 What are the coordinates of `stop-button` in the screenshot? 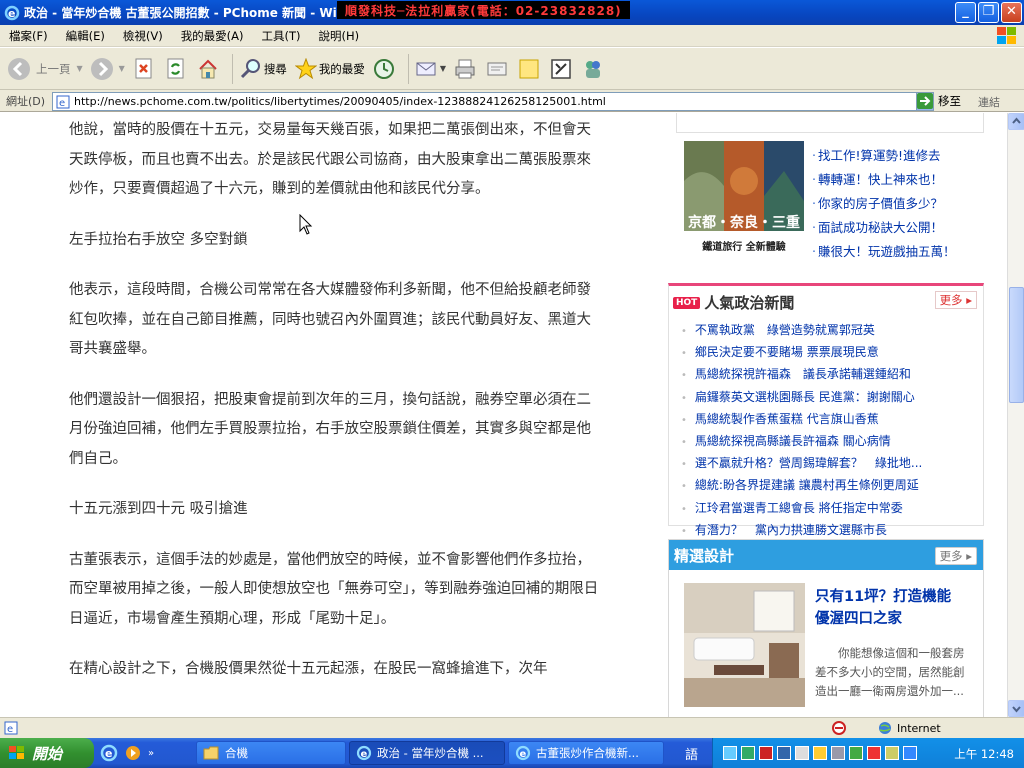 It's located at (144, 69).